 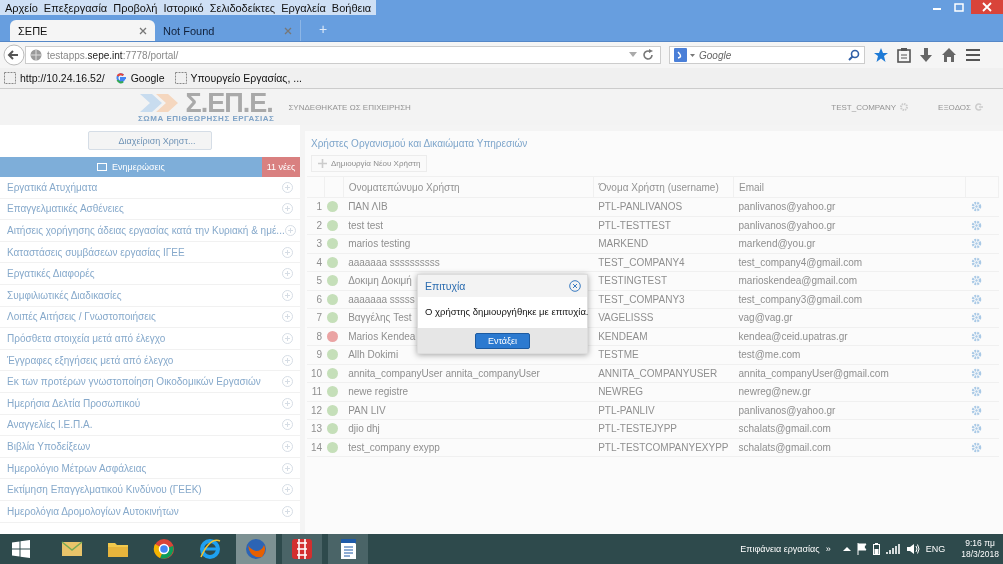 I want to click on signal-icon, so click(x=892, y=549).